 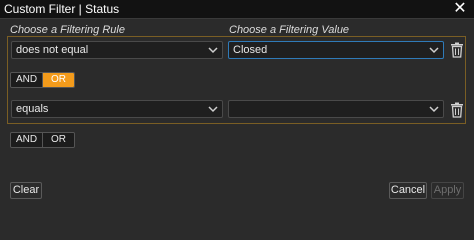 What do you see at coordinates (26, 190) in the screenshot?
I see `clear-button: Clear` at bounding box center [26, 190].